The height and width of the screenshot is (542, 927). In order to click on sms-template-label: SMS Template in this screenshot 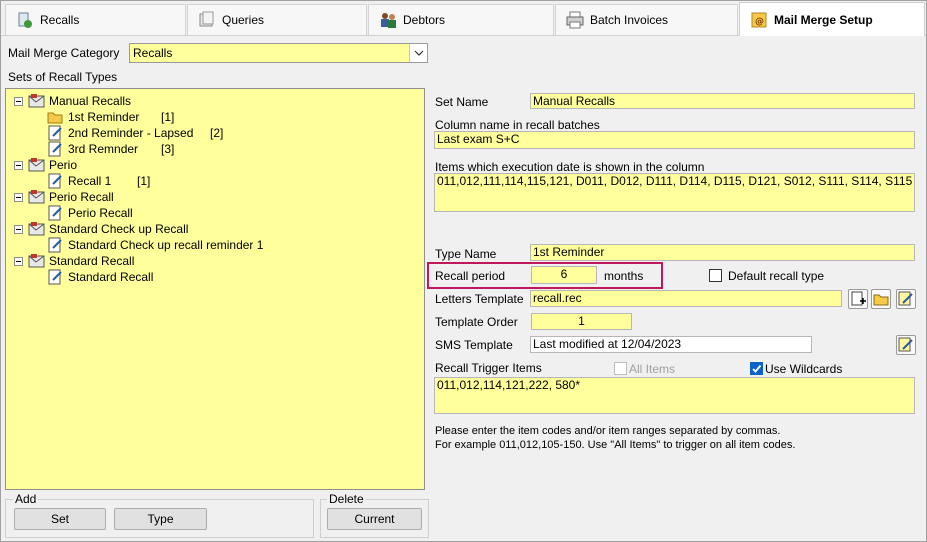, I will do `click(474, 345)`.